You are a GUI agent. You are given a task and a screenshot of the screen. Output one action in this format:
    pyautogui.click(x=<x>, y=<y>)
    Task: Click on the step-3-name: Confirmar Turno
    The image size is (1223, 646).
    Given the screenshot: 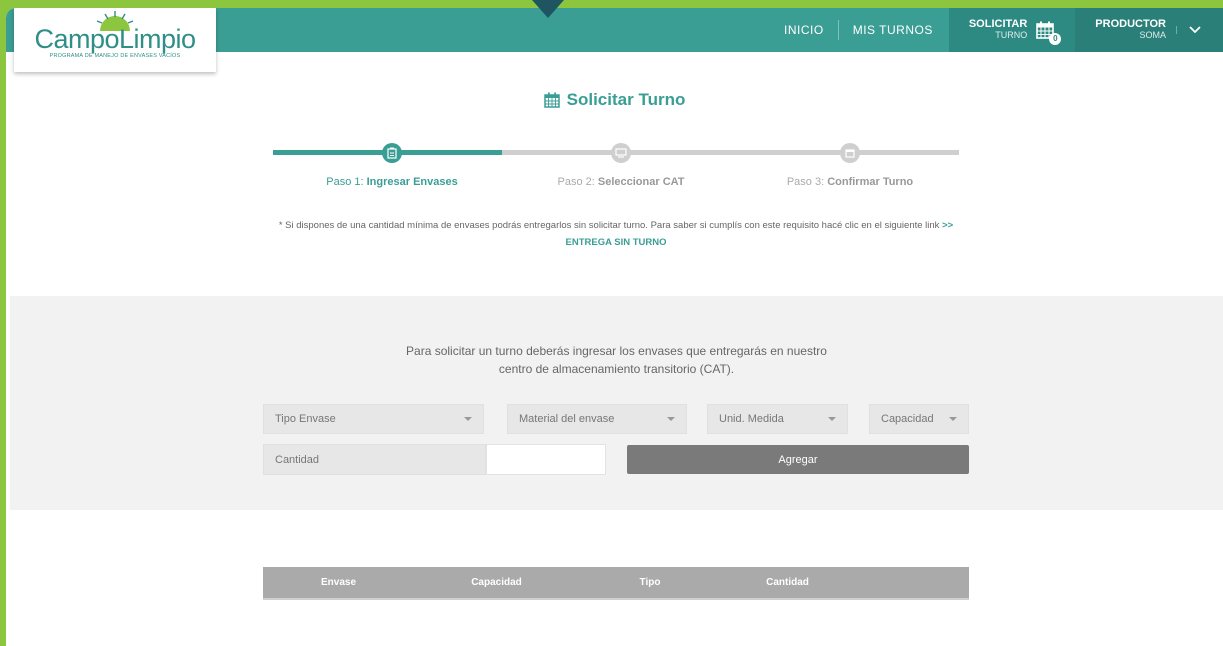 What is the action you would take?
    pyautogui.click(x=870, y=182)
    